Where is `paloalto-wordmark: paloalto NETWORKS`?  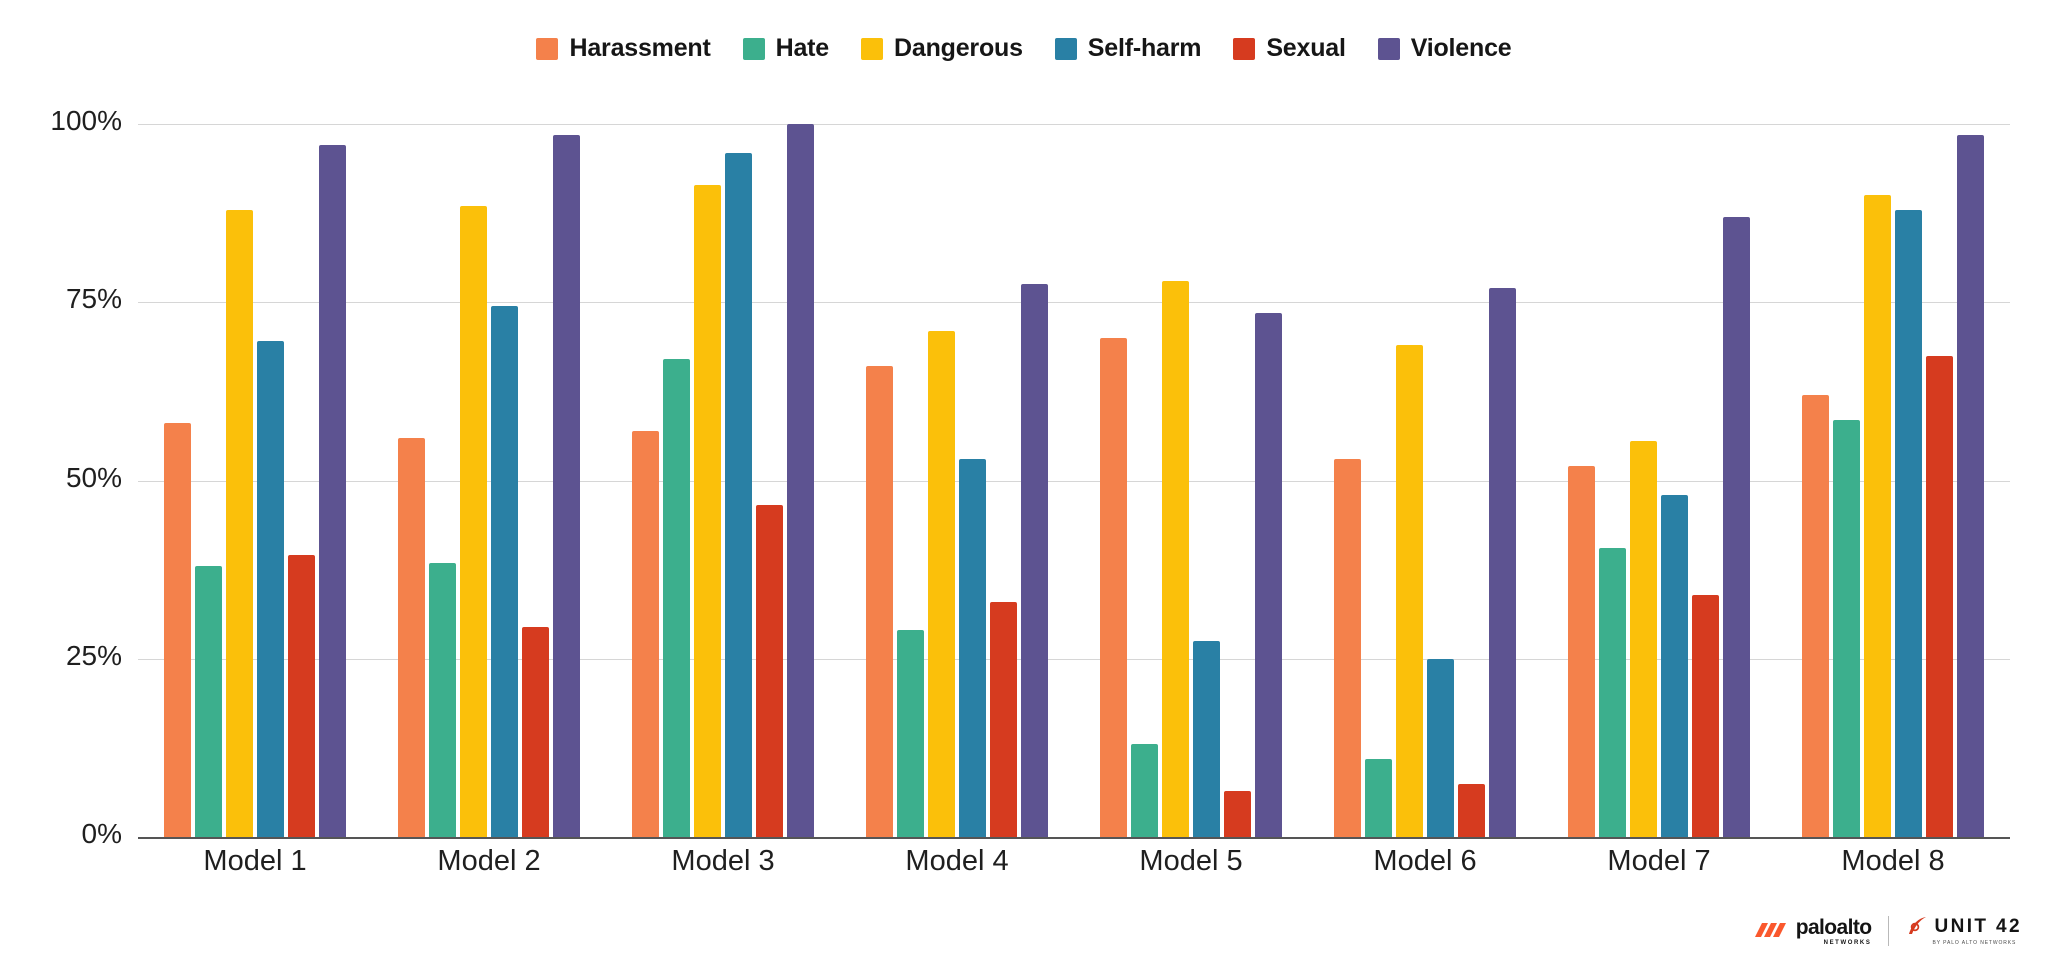
paloalto-wordmark: paloalto NETWORKS is located at coordinates (1834, 931).